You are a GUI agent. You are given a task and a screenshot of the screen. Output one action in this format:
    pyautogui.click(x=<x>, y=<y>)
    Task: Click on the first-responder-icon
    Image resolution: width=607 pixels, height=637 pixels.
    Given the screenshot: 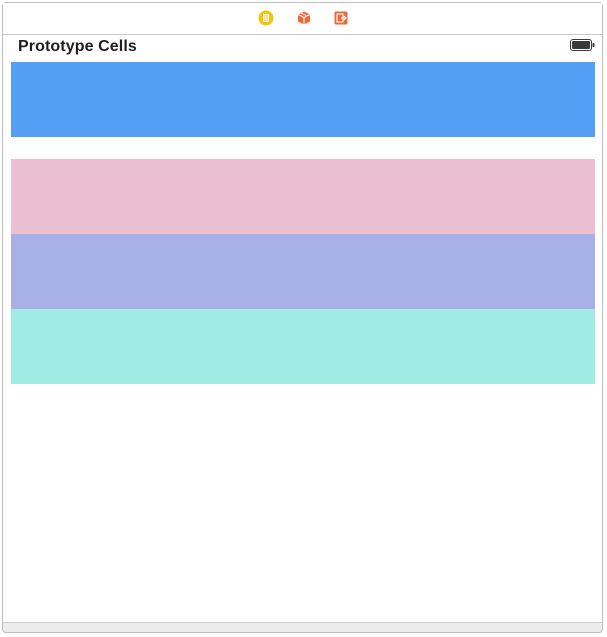 What is the action you would take?
    pyautogui.click(x=304, y=18)
    